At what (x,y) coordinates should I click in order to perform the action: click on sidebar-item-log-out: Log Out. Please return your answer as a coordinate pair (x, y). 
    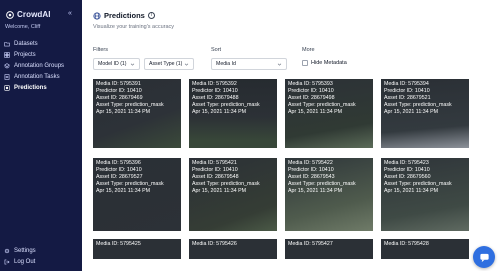
    Looking at the image, I should click on (41, 261).